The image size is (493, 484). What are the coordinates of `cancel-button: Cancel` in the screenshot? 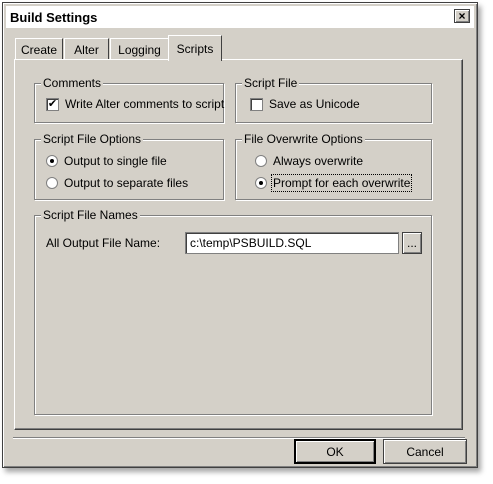 It's located at (425, 451).